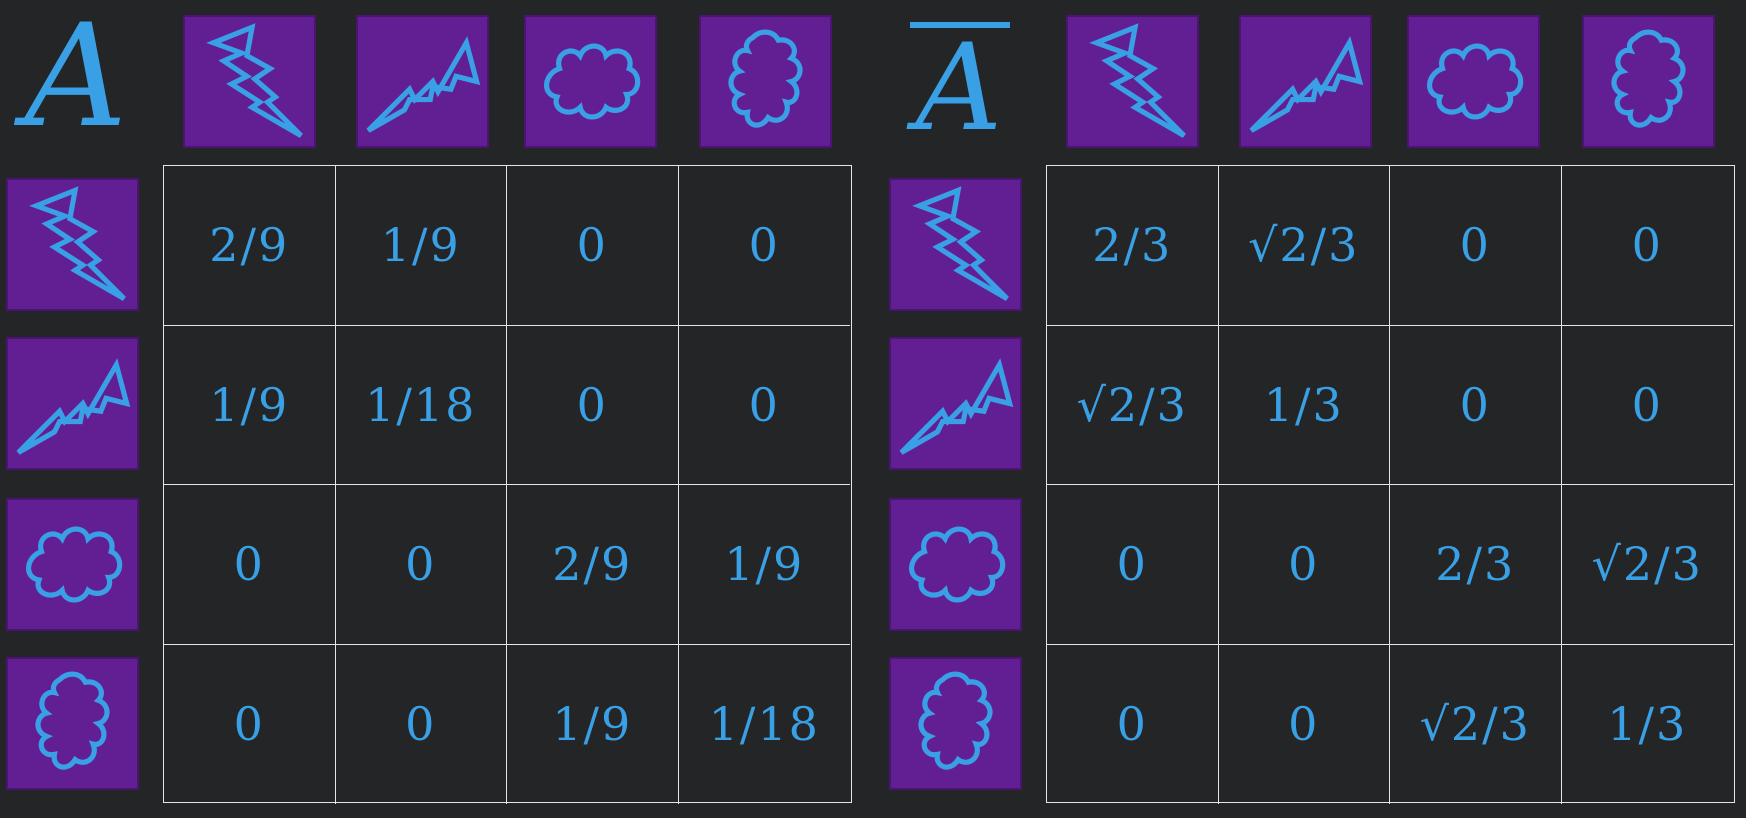 The image size is (1746, 818). I want to click on a-row-lightning-bolt-tile, so click(72, 244).